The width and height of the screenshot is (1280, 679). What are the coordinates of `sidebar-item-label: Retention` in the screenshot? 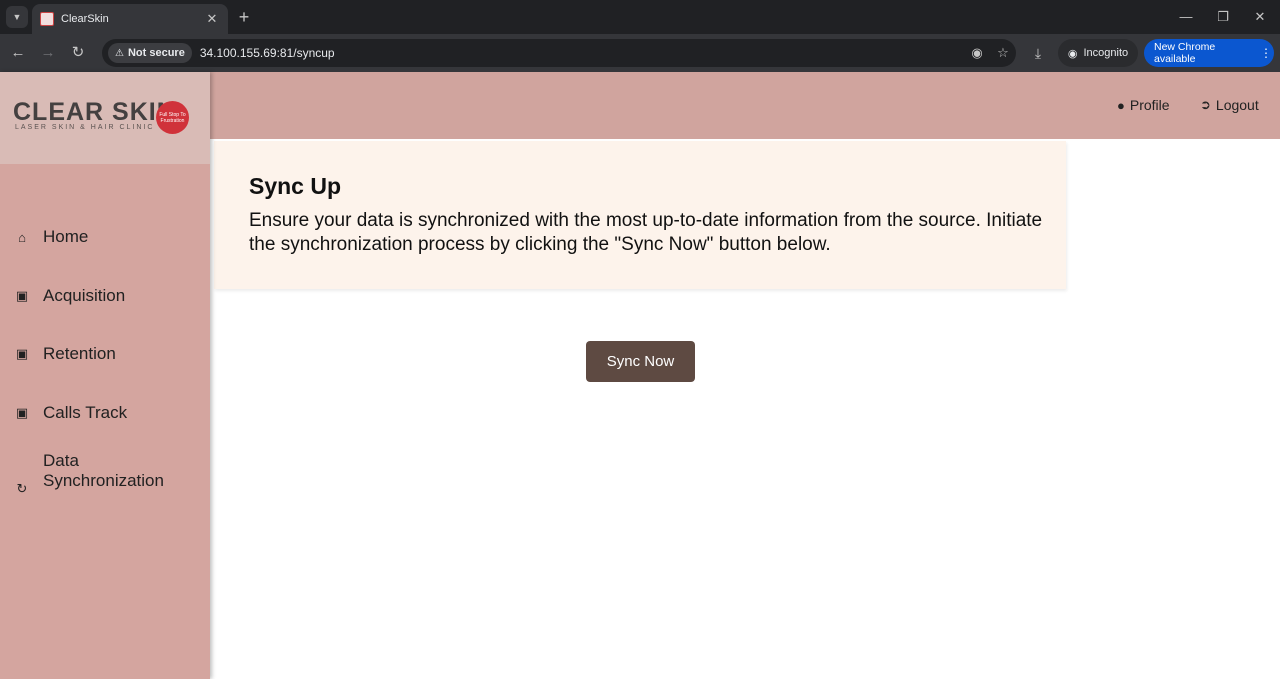 It's located at (79, 353).